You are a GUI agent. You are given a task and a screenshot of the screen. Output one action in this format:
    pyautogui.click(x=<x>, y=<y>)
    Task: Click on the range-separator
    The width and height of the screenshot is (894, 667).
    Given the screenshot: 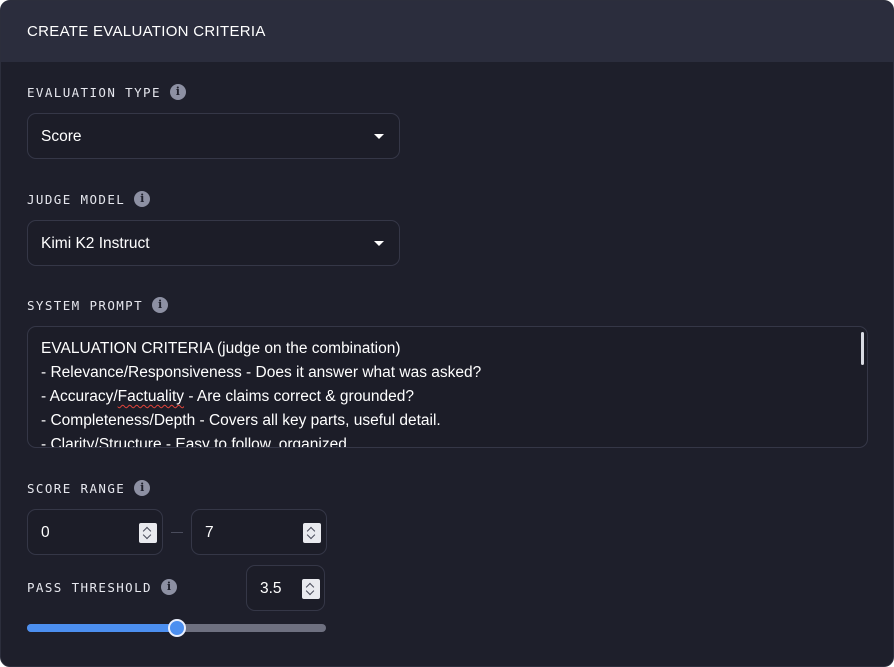 What is the action you would take?
    pyautogui.click(x=177, y=532)
    